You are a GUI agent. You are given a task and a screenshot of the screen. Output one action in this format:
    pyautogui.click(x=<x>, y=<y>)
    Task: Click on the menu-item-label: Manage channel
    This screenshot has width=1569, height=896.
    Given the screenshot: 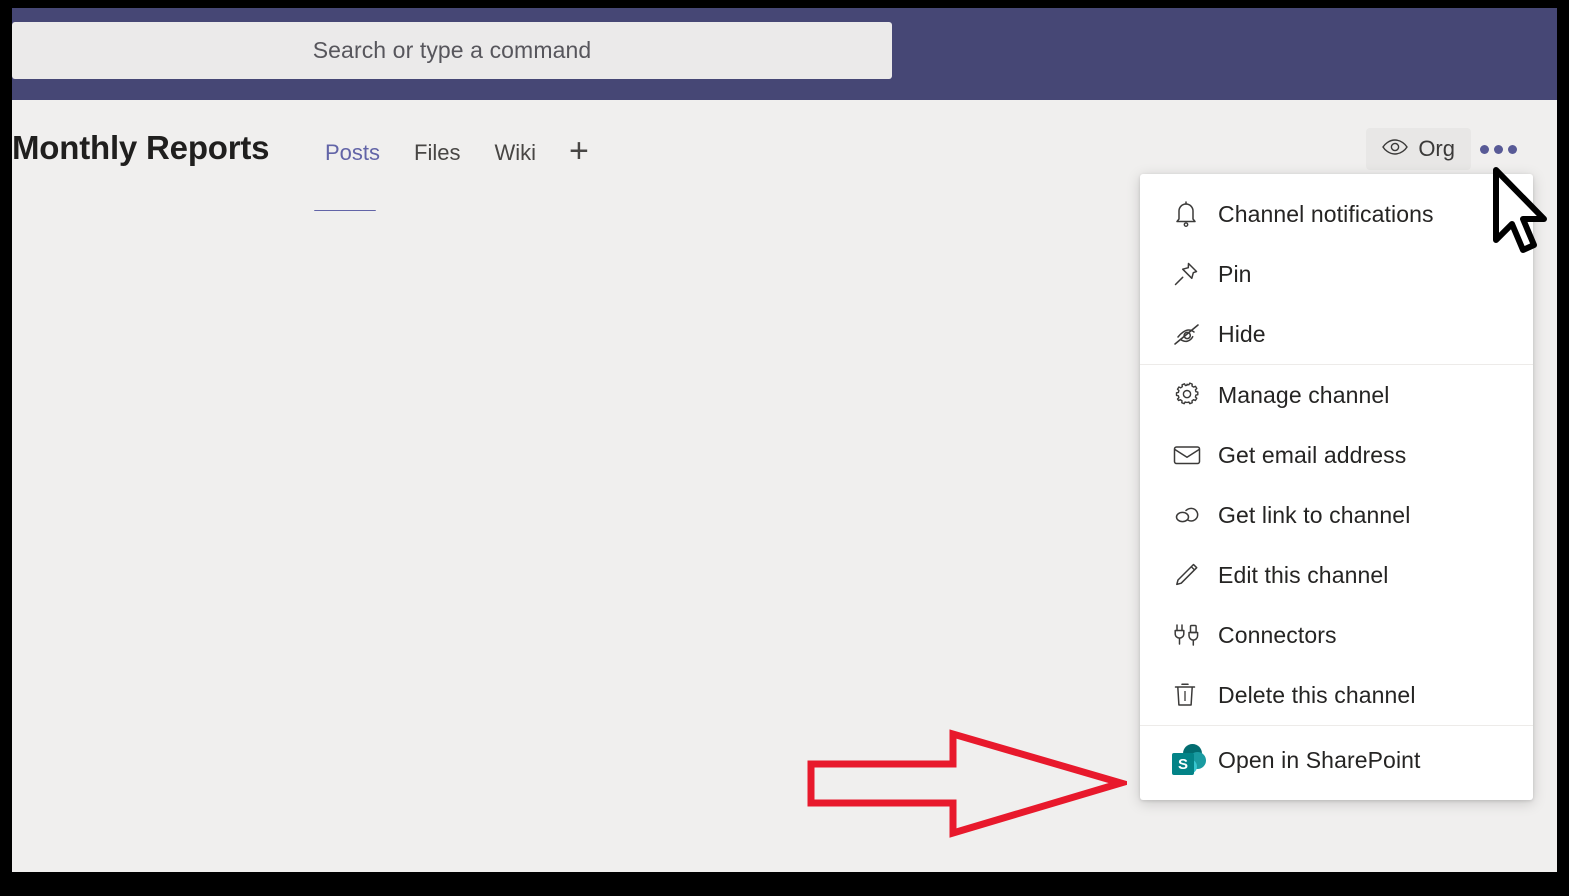 What is the action you would take?
    pyautogui.click(x=1304, y=394)
    